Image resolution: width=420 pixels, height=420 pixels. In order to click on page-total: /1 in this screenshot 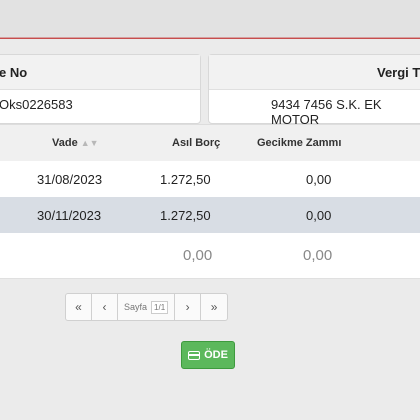, I will do `click(162, 307)`.